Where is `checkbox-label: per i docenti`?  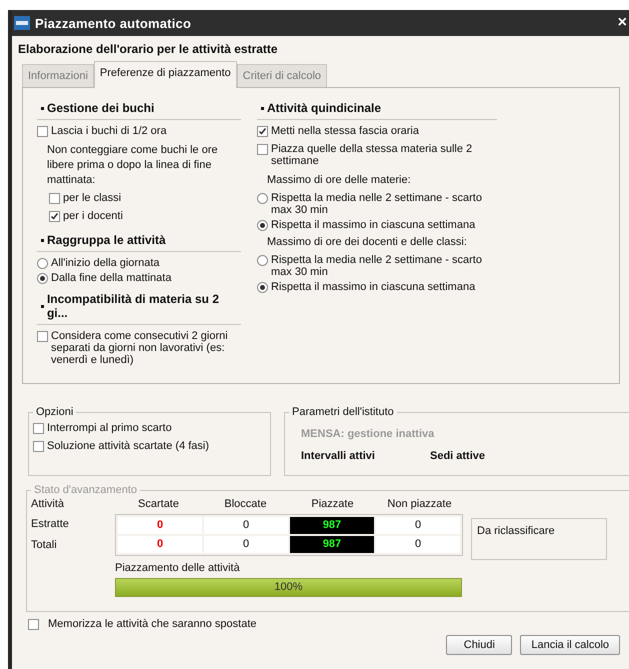 checkbox-label: per i docenti is located at coordinates (93, 216).